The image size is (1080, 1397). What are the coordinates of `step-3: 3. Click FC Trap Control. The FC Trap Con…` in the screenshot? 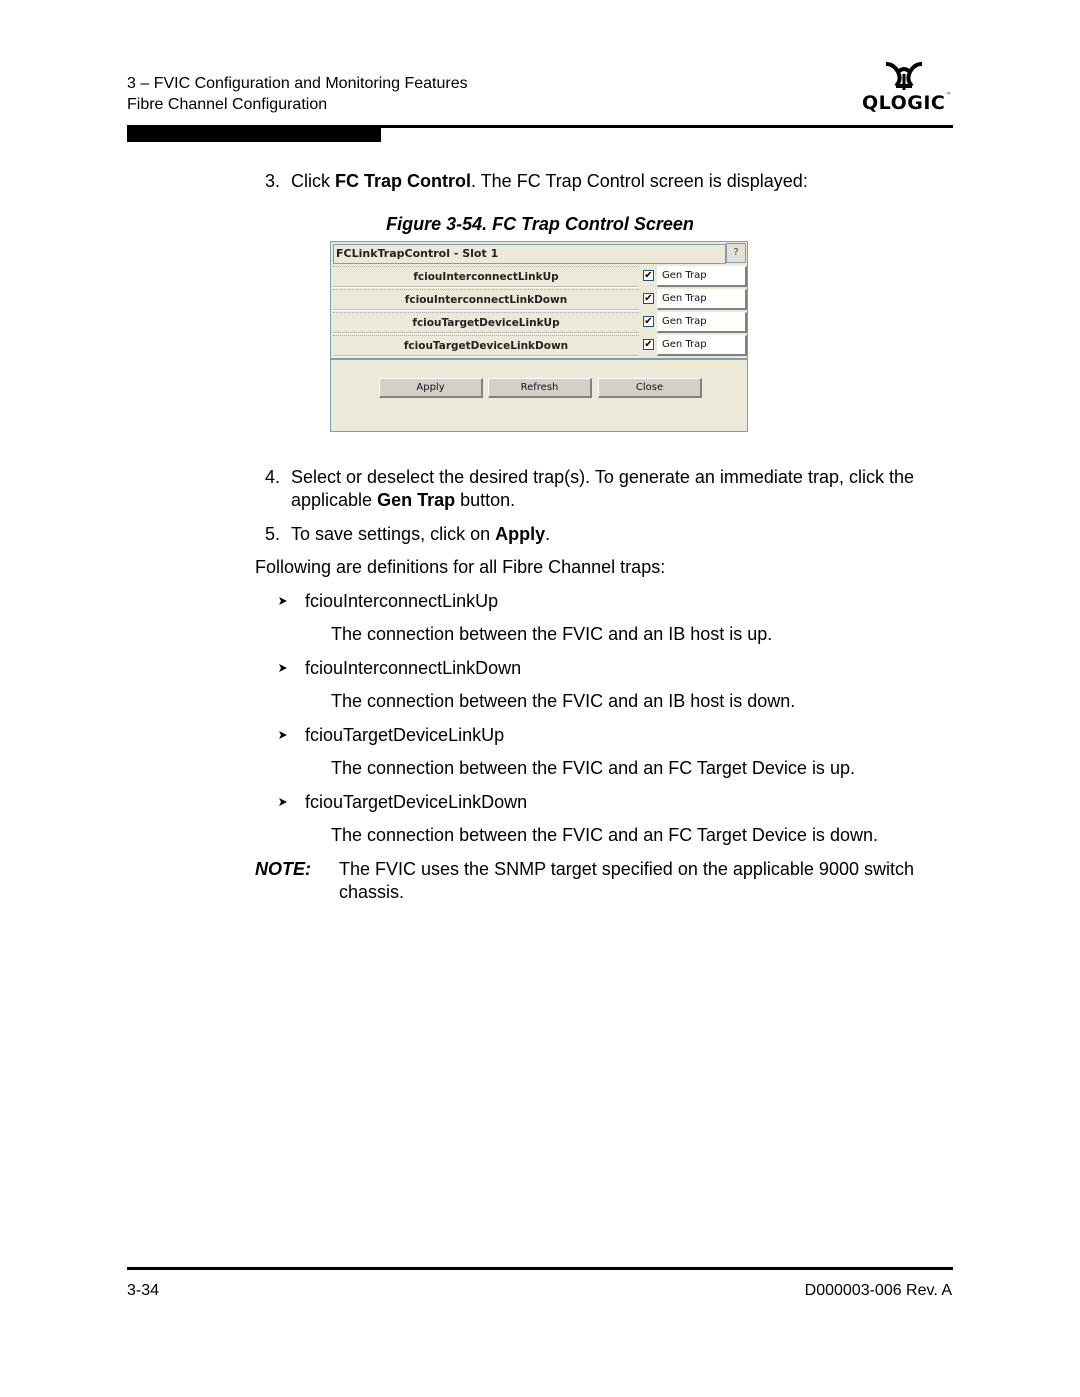 It's located at (536, 181).